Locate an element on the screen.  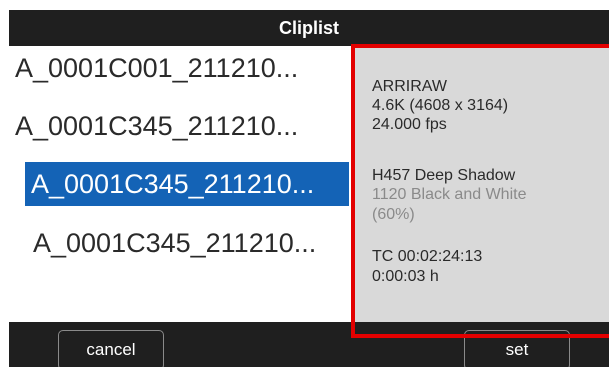
format-text: ARRIRAW is located at coordinates (409, 86).